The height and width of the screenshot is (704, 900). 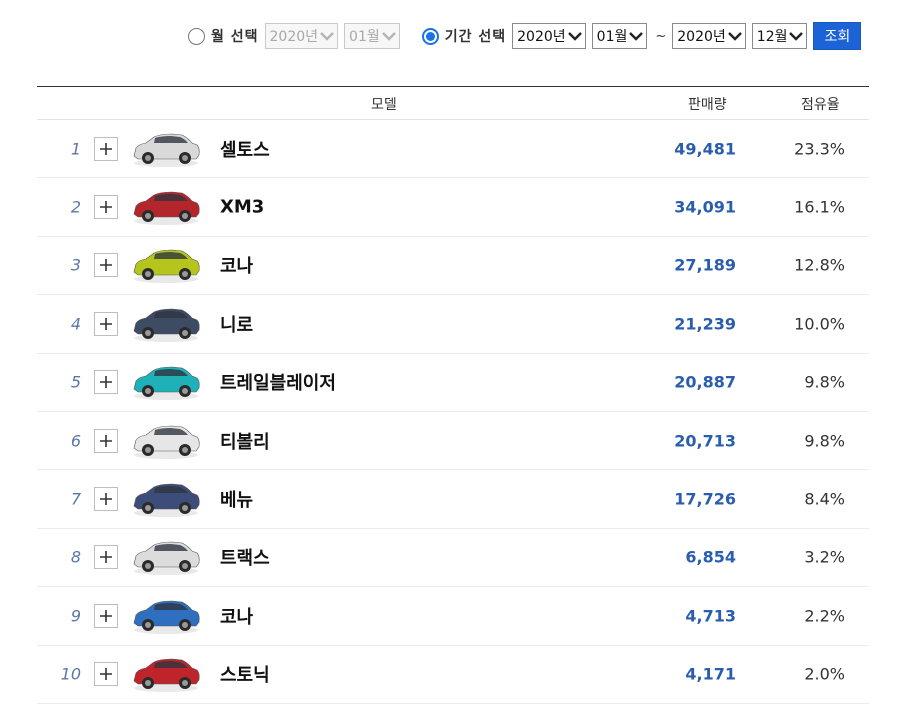 I want to click on model-name: 베뉴, so click(x=236, y=499).